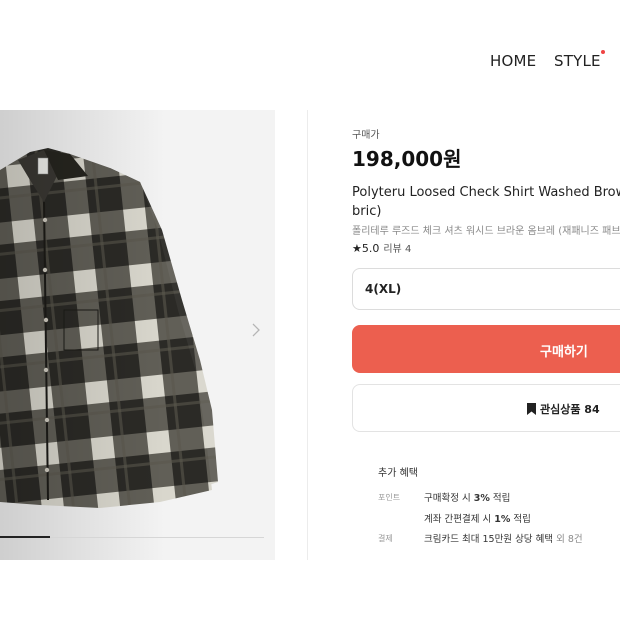 The height and width of the screenshot is (620, 620). Describe the element at coordinates (398, 473) in the screenshot. I see `benefits-title: 추가 혜택` at that location.